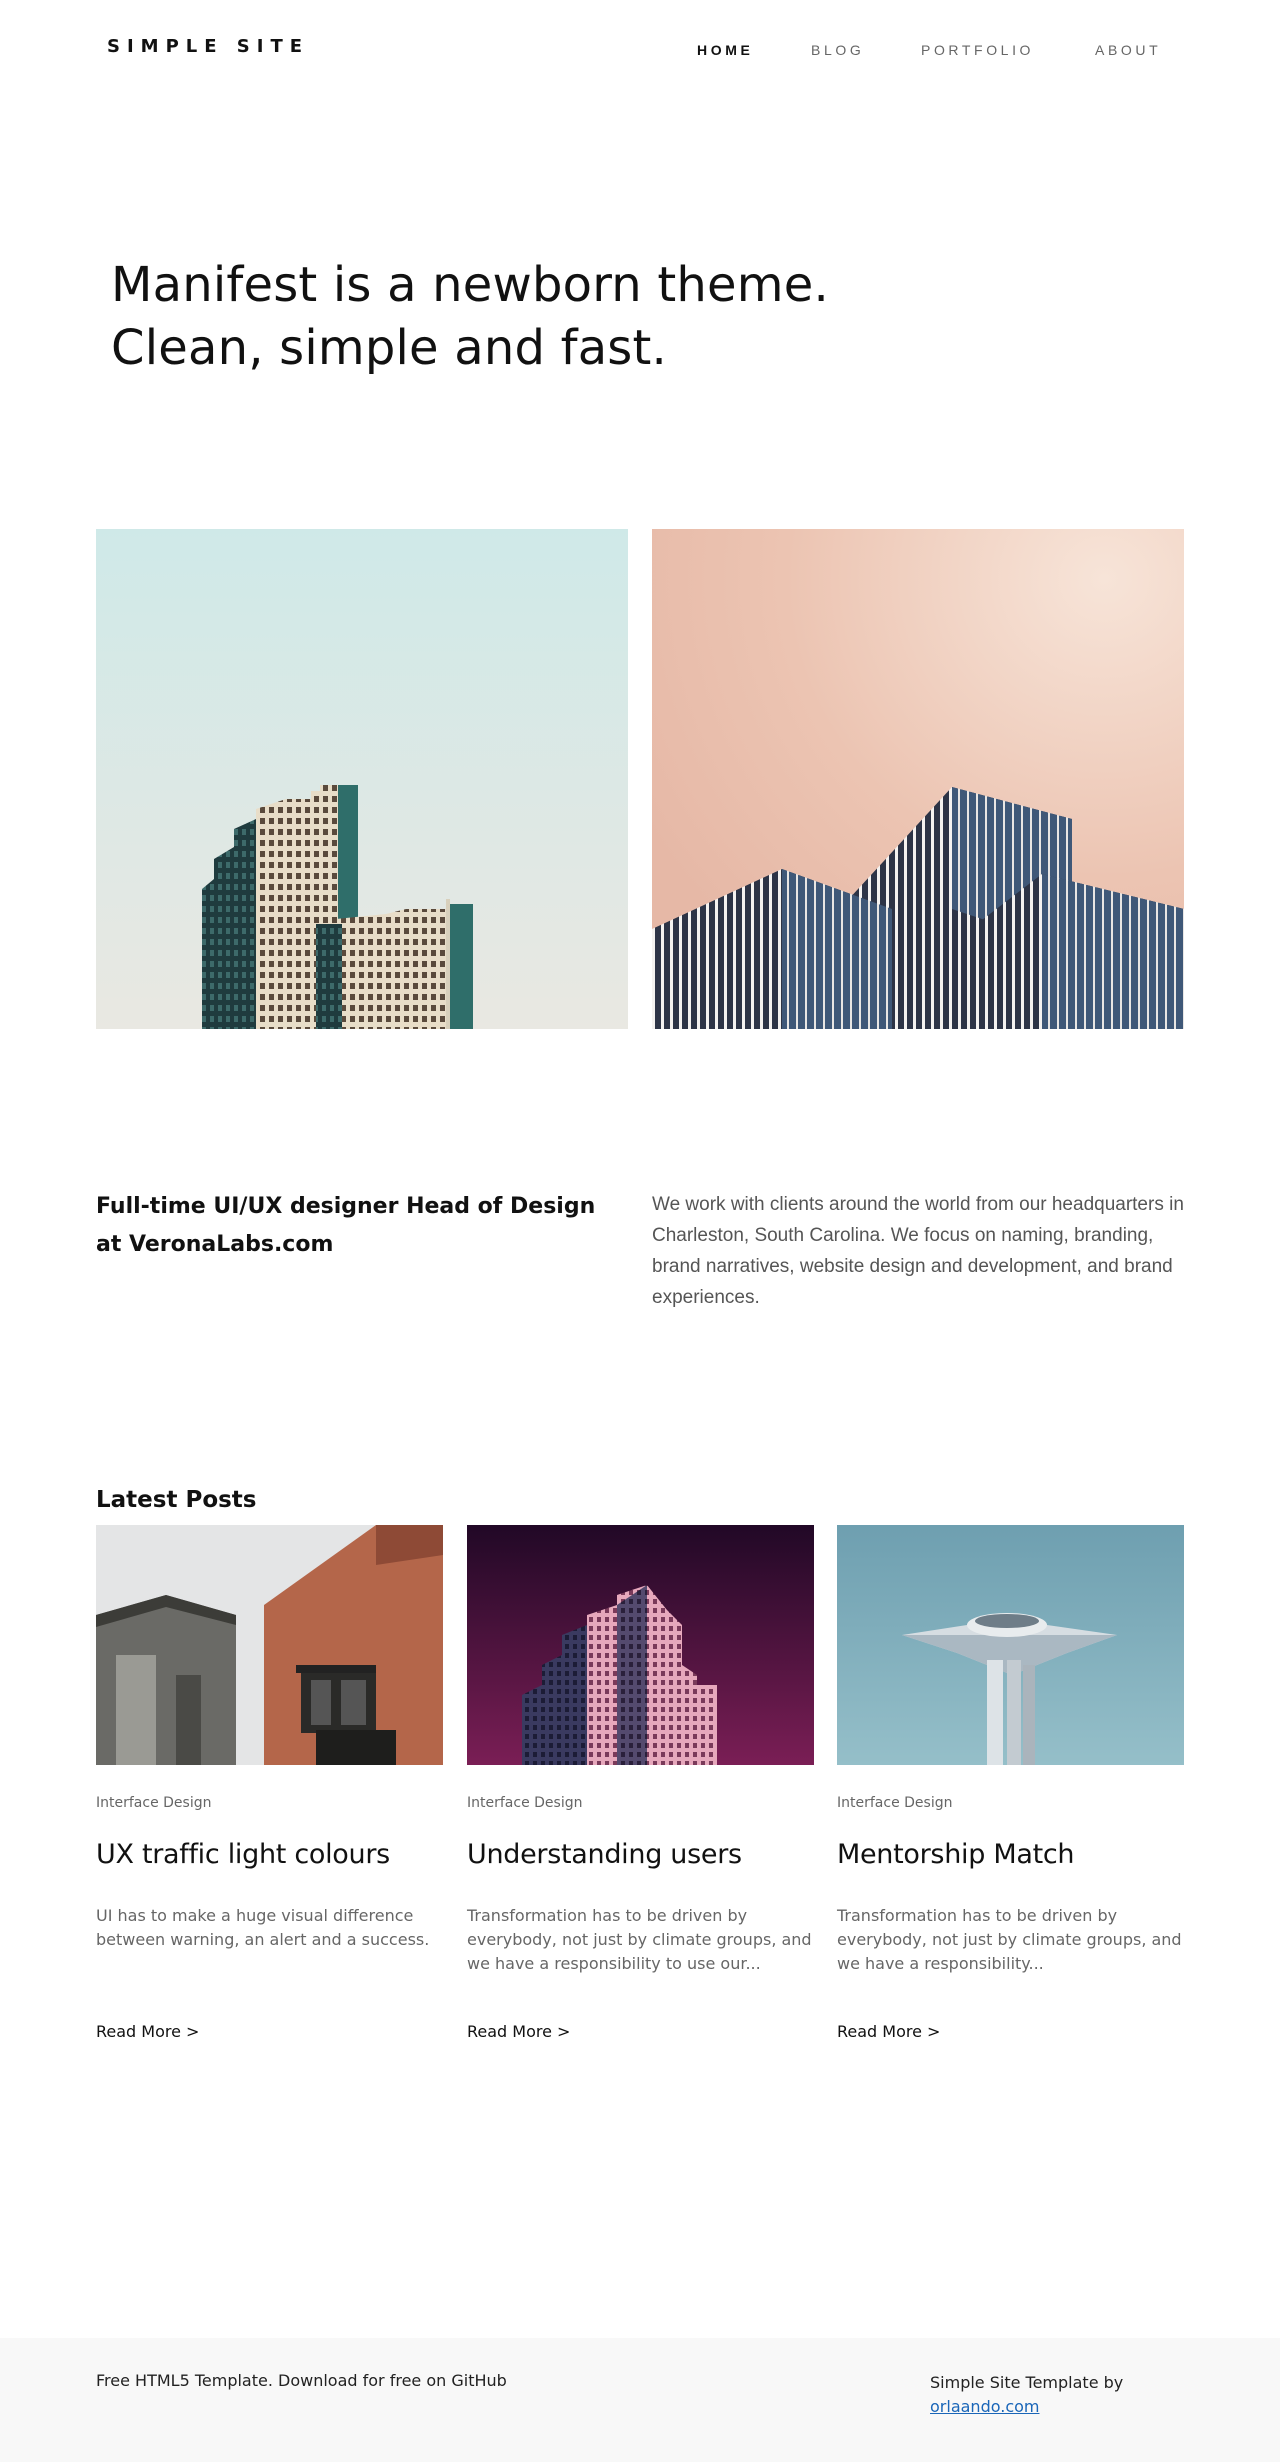 The image size is (1280, 2462). What do you see at coordinates (208, 46) in the screenshot?
I see `site-logo: SIMPLE SITE` at bounding box center [208, 46].